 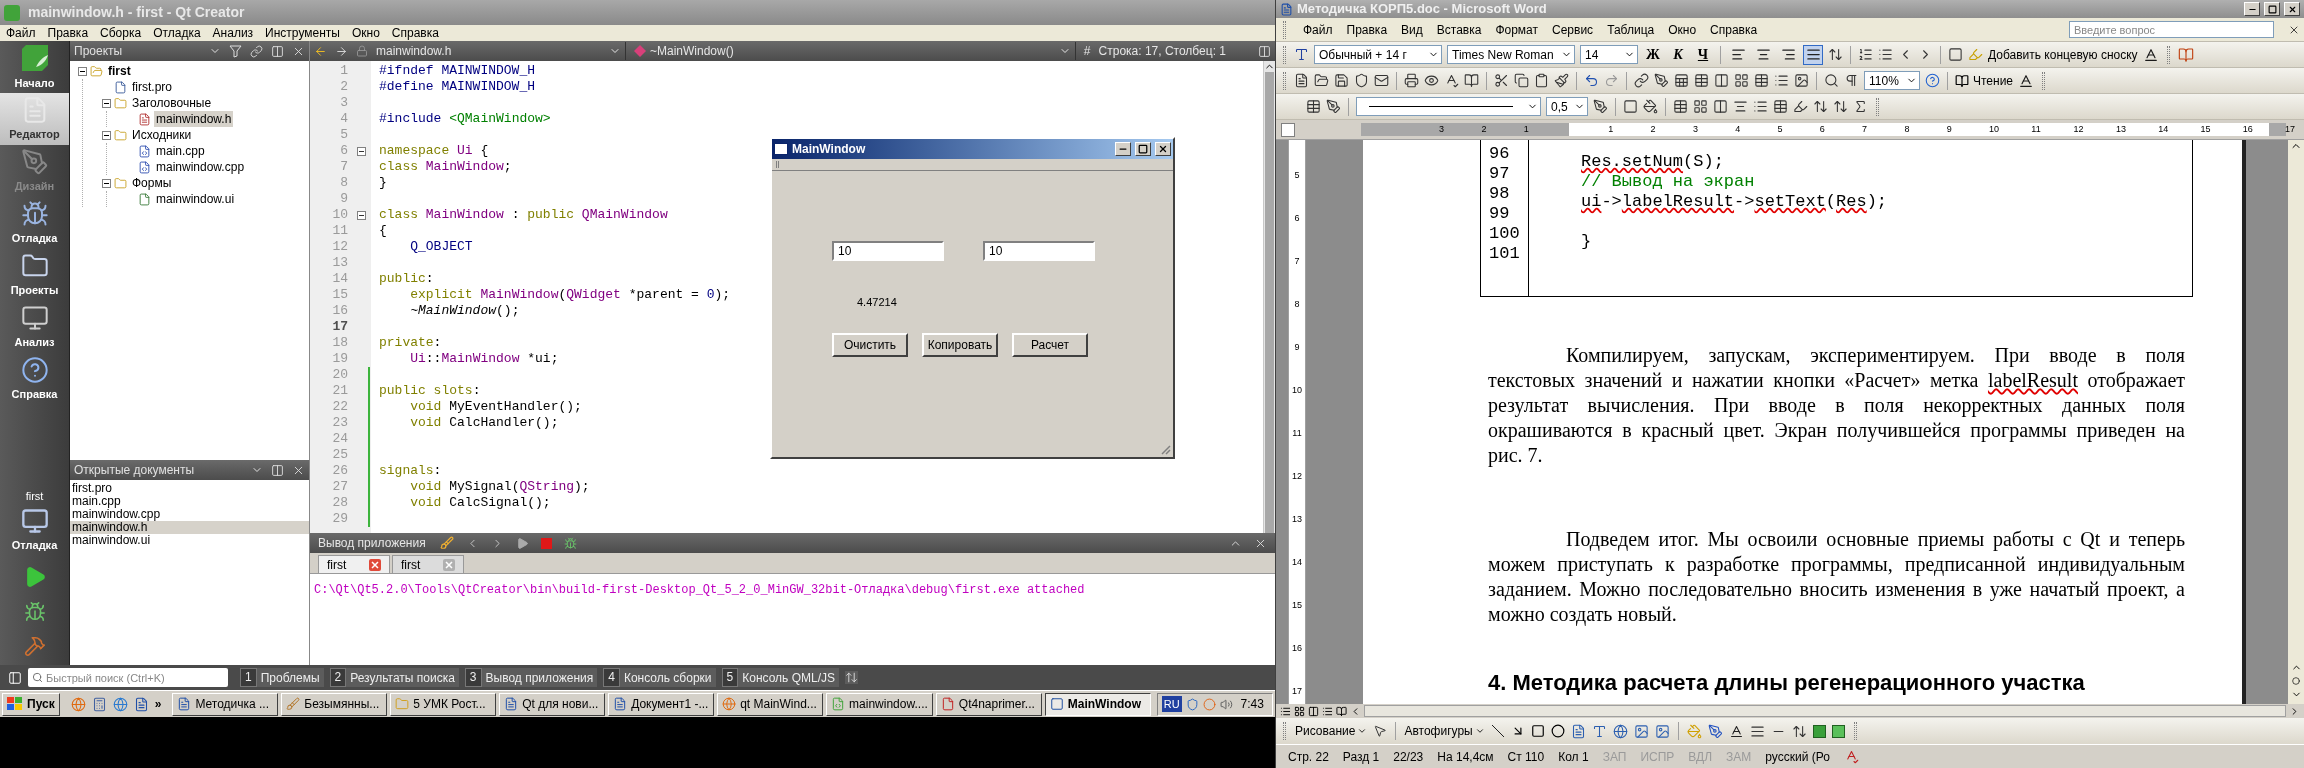 What do you see at coordinates (1740, 106) in the screenshot?
I see `align-icon` at bounding box center [1740, 106].